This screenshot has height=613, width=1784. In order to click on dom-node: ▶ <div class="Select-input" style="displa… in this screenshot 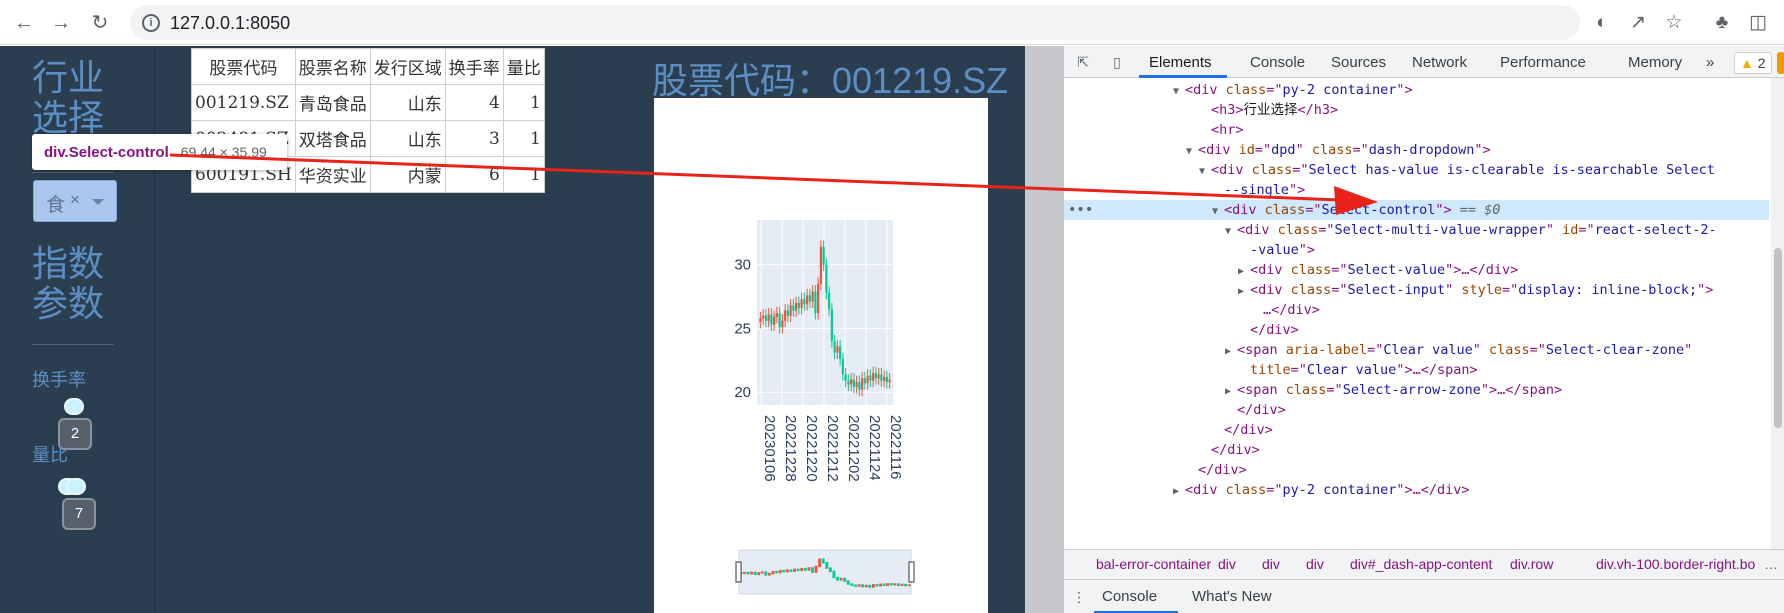, I will do `click(1416, 290)`.